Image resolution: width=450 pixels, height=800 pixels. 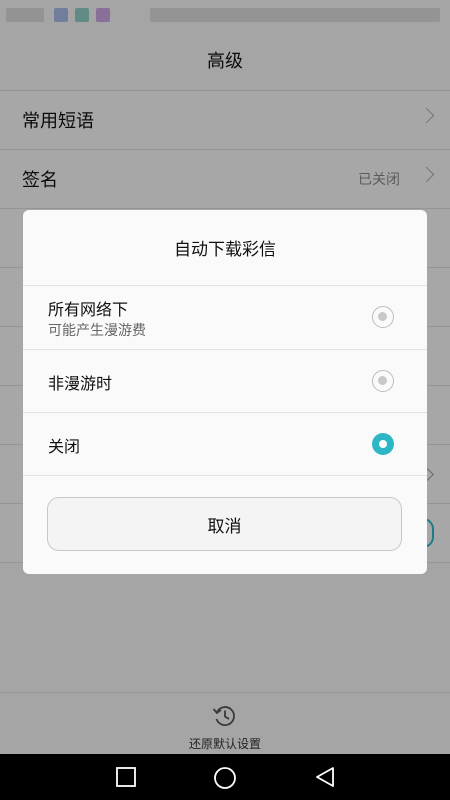 What do you see at coordinates (225, 444) in the screenshot?
I see `option-off: 关闭` at bounding box center [225, 444].